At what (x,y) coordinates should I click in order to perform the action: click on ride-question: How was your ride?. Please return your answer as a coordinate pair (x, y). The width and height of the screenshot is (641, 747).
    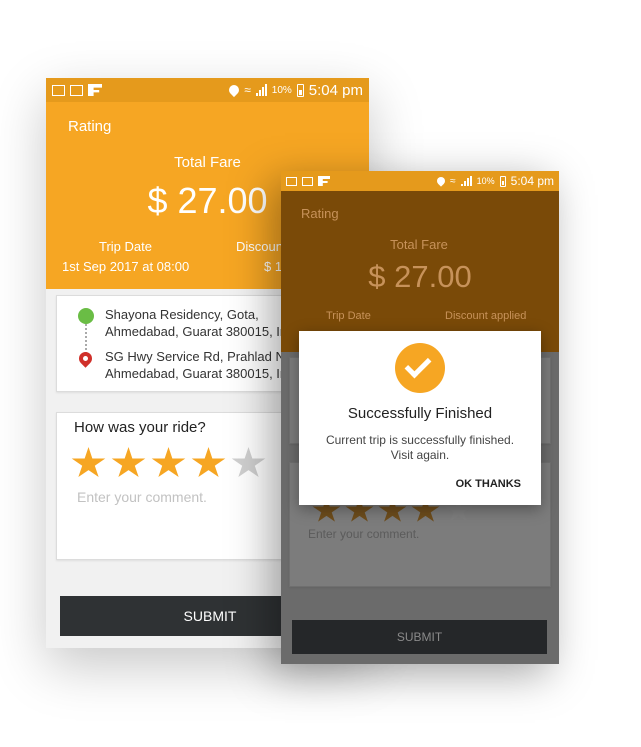
    Looking at the image, I should click on (140, 427).